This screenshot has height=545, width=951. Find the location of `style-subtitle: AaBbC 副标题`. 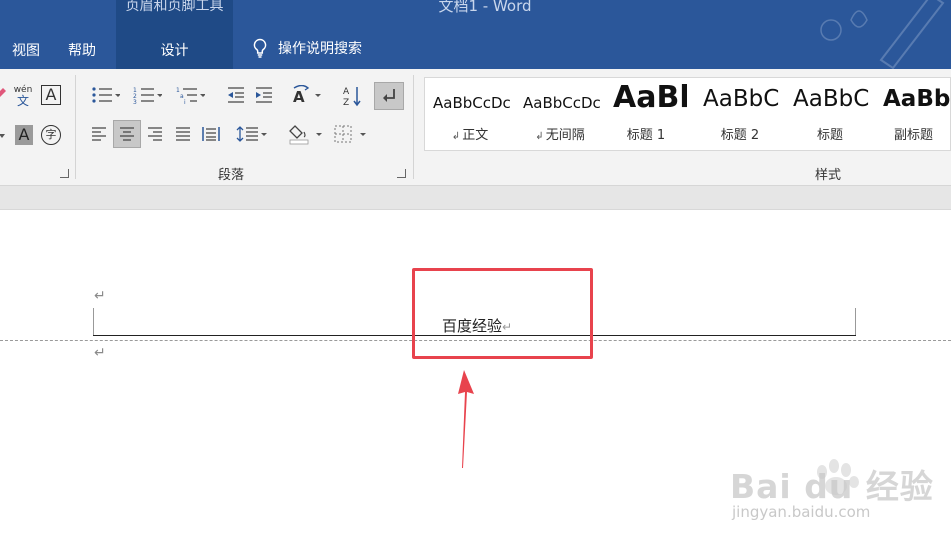

style-subtitle: AaBbC 副标题 is located at coordinates (913, 114).